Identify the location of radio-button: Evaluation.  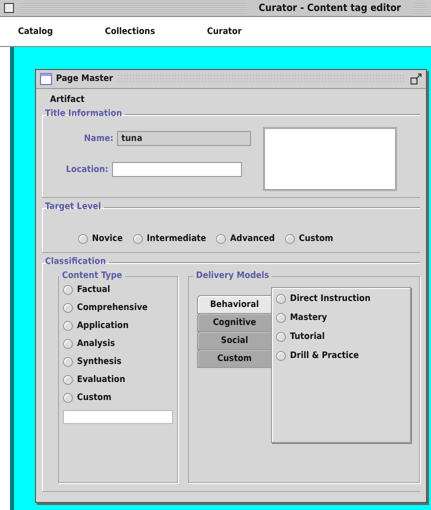
(118, 380).